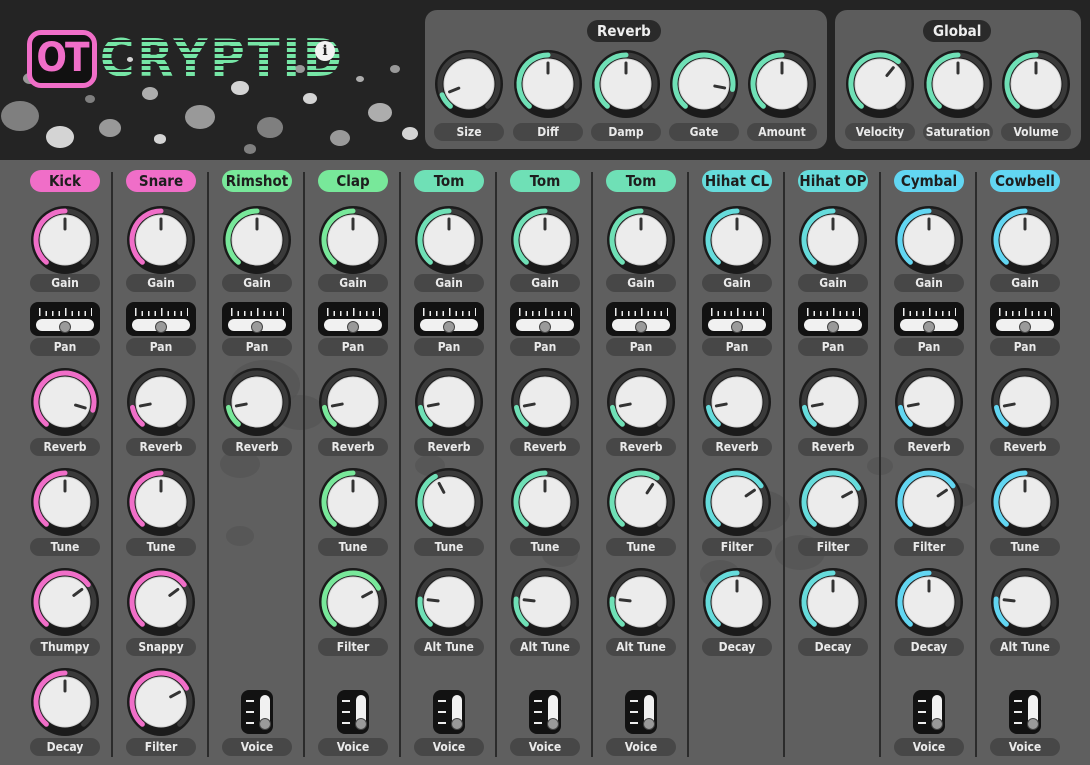 The image size is (1090, 765). What do you see at coordinates (1025, 240) in the screenshot?
I see `cowbell-gain-knob` at bounding box center [1025, 240].